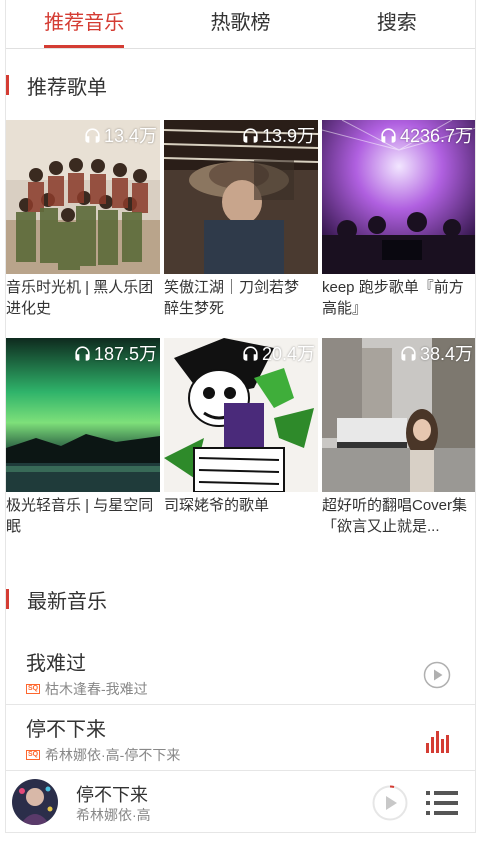 This screenshot has height=843, width=477. What do you see at coordinates (67, 601) in the screenshot?
I see `section-title: 最新音乐` at bounding box center [67, 601].